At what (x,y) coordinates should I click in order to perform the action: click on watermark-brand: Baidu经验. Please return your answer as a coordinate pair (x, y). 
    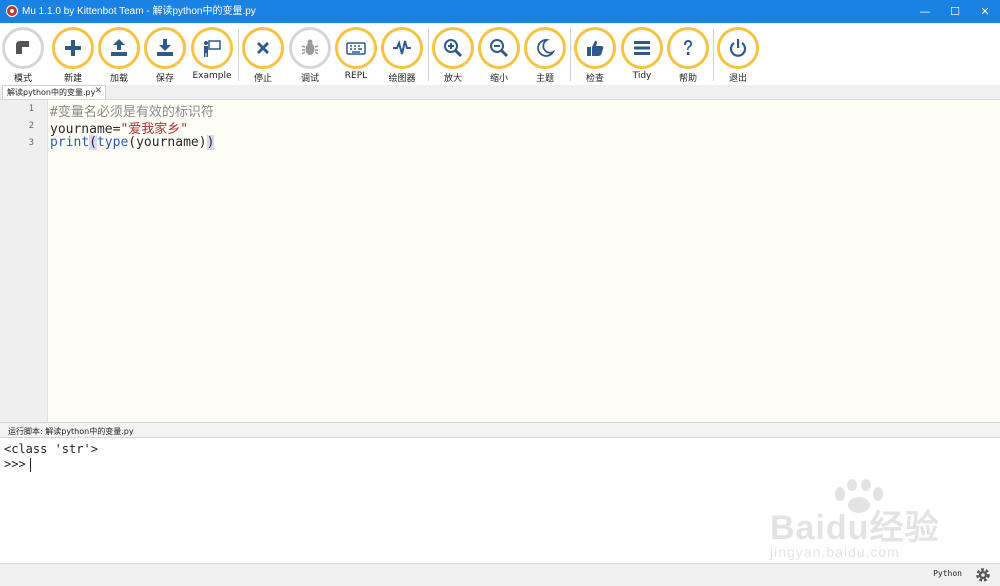
    Looking at the image, I should click on (855, 528).